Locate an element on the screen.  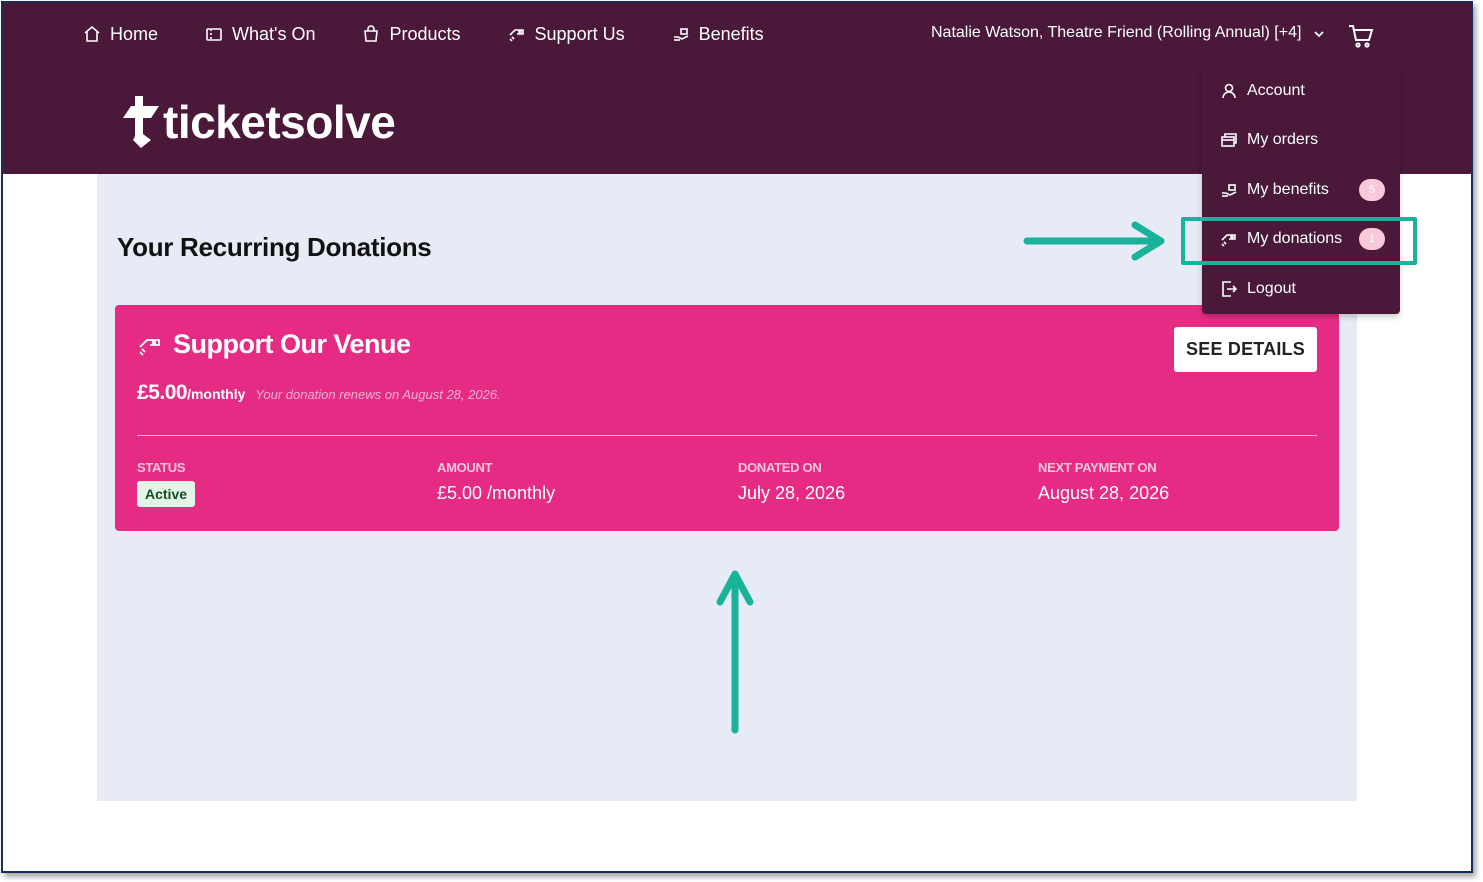
renewal-note: Your donation renews on August 28, 2026. is located at coordinates (378, 394).